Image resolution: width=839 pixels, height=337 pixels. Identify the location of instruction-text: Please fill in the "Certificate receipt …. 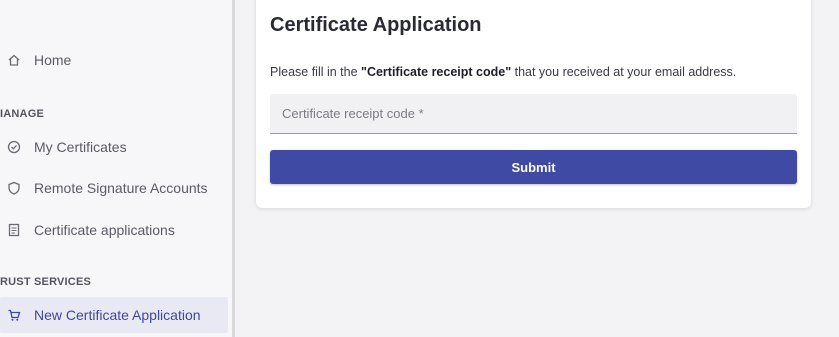
(503, 72).